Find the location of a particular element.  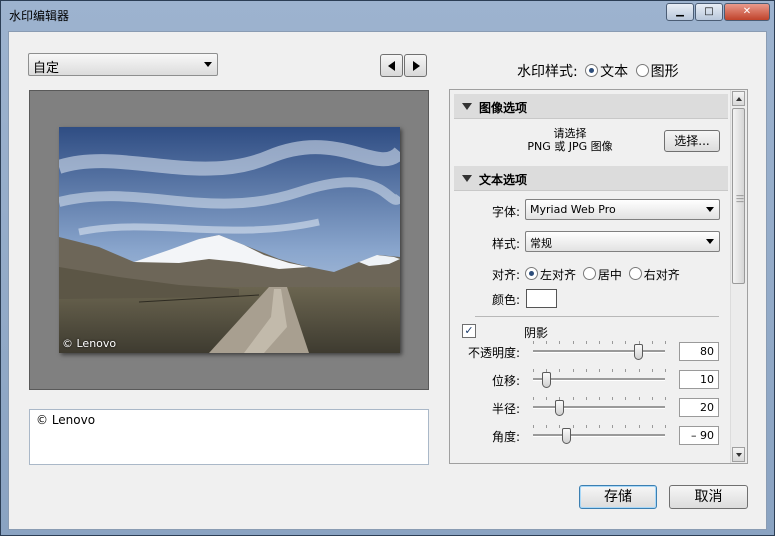

preset-dropdown: 自定 is located at coordinates (123, 64).